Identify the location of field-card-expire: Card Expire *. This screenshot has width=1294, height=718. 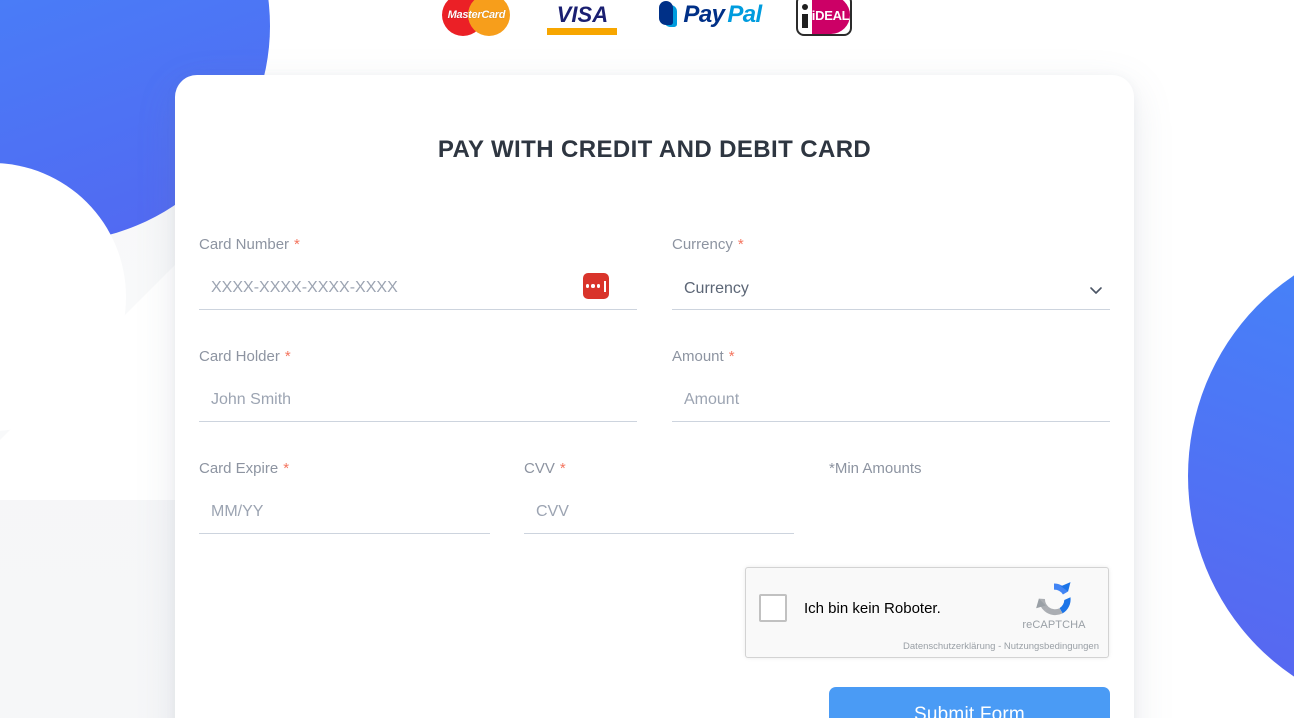
(344, 515).